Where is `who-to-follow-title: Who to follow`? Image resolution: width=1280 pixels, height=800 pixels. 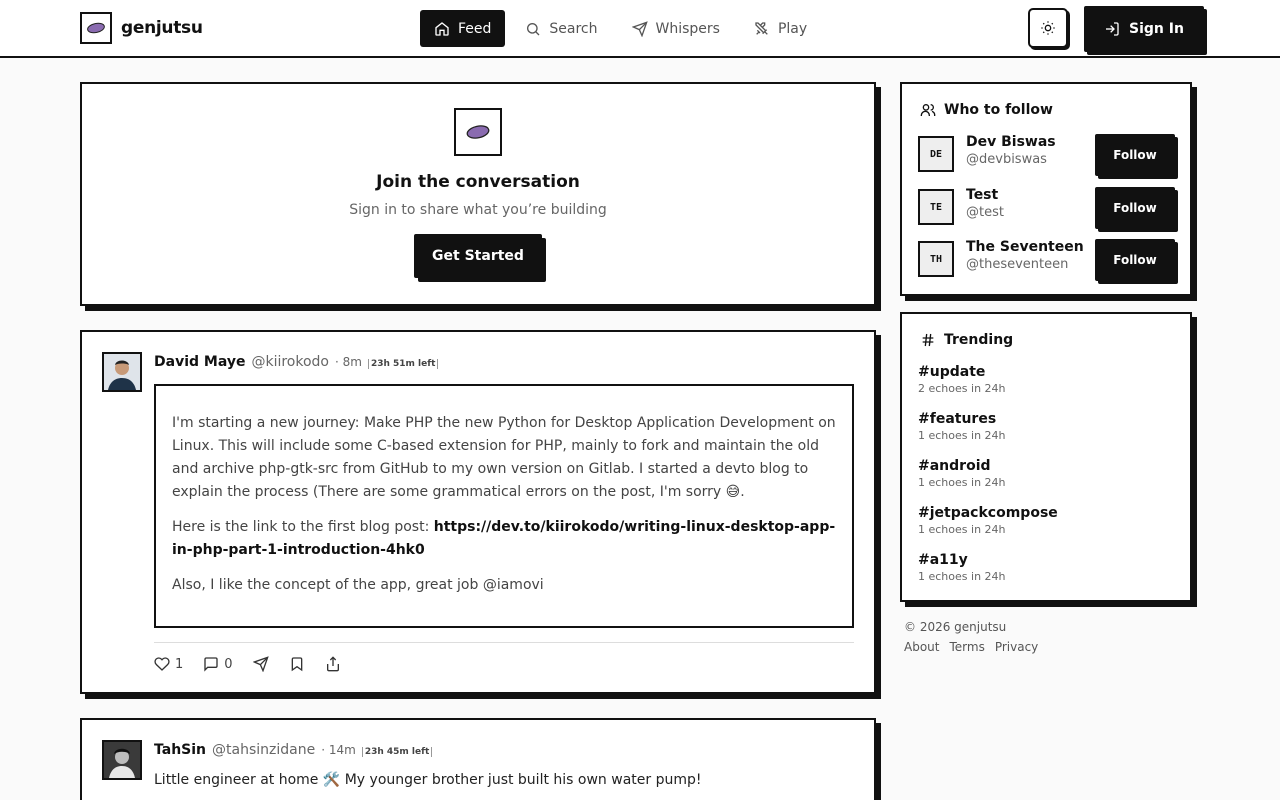
who-to-follow-title: Who to follow is located at coordinates (986, 110).